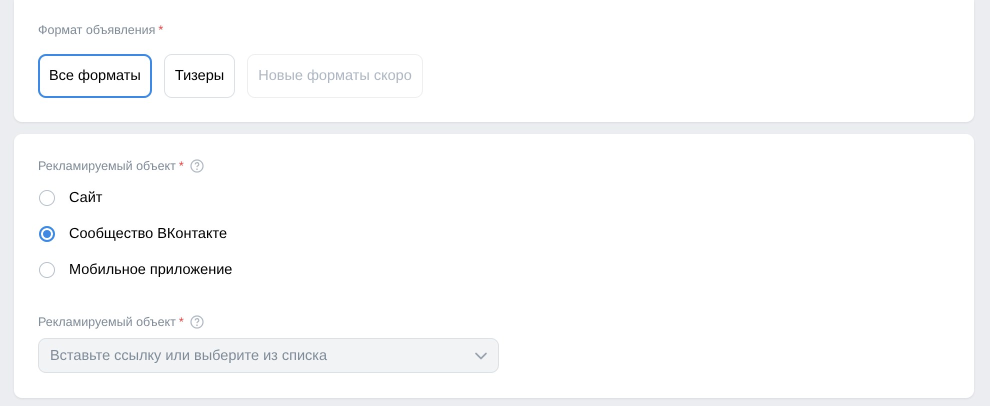  Describe the element at coordinates (200, 76) in the screenshot. I see `format-option: Тизеры` at that location.